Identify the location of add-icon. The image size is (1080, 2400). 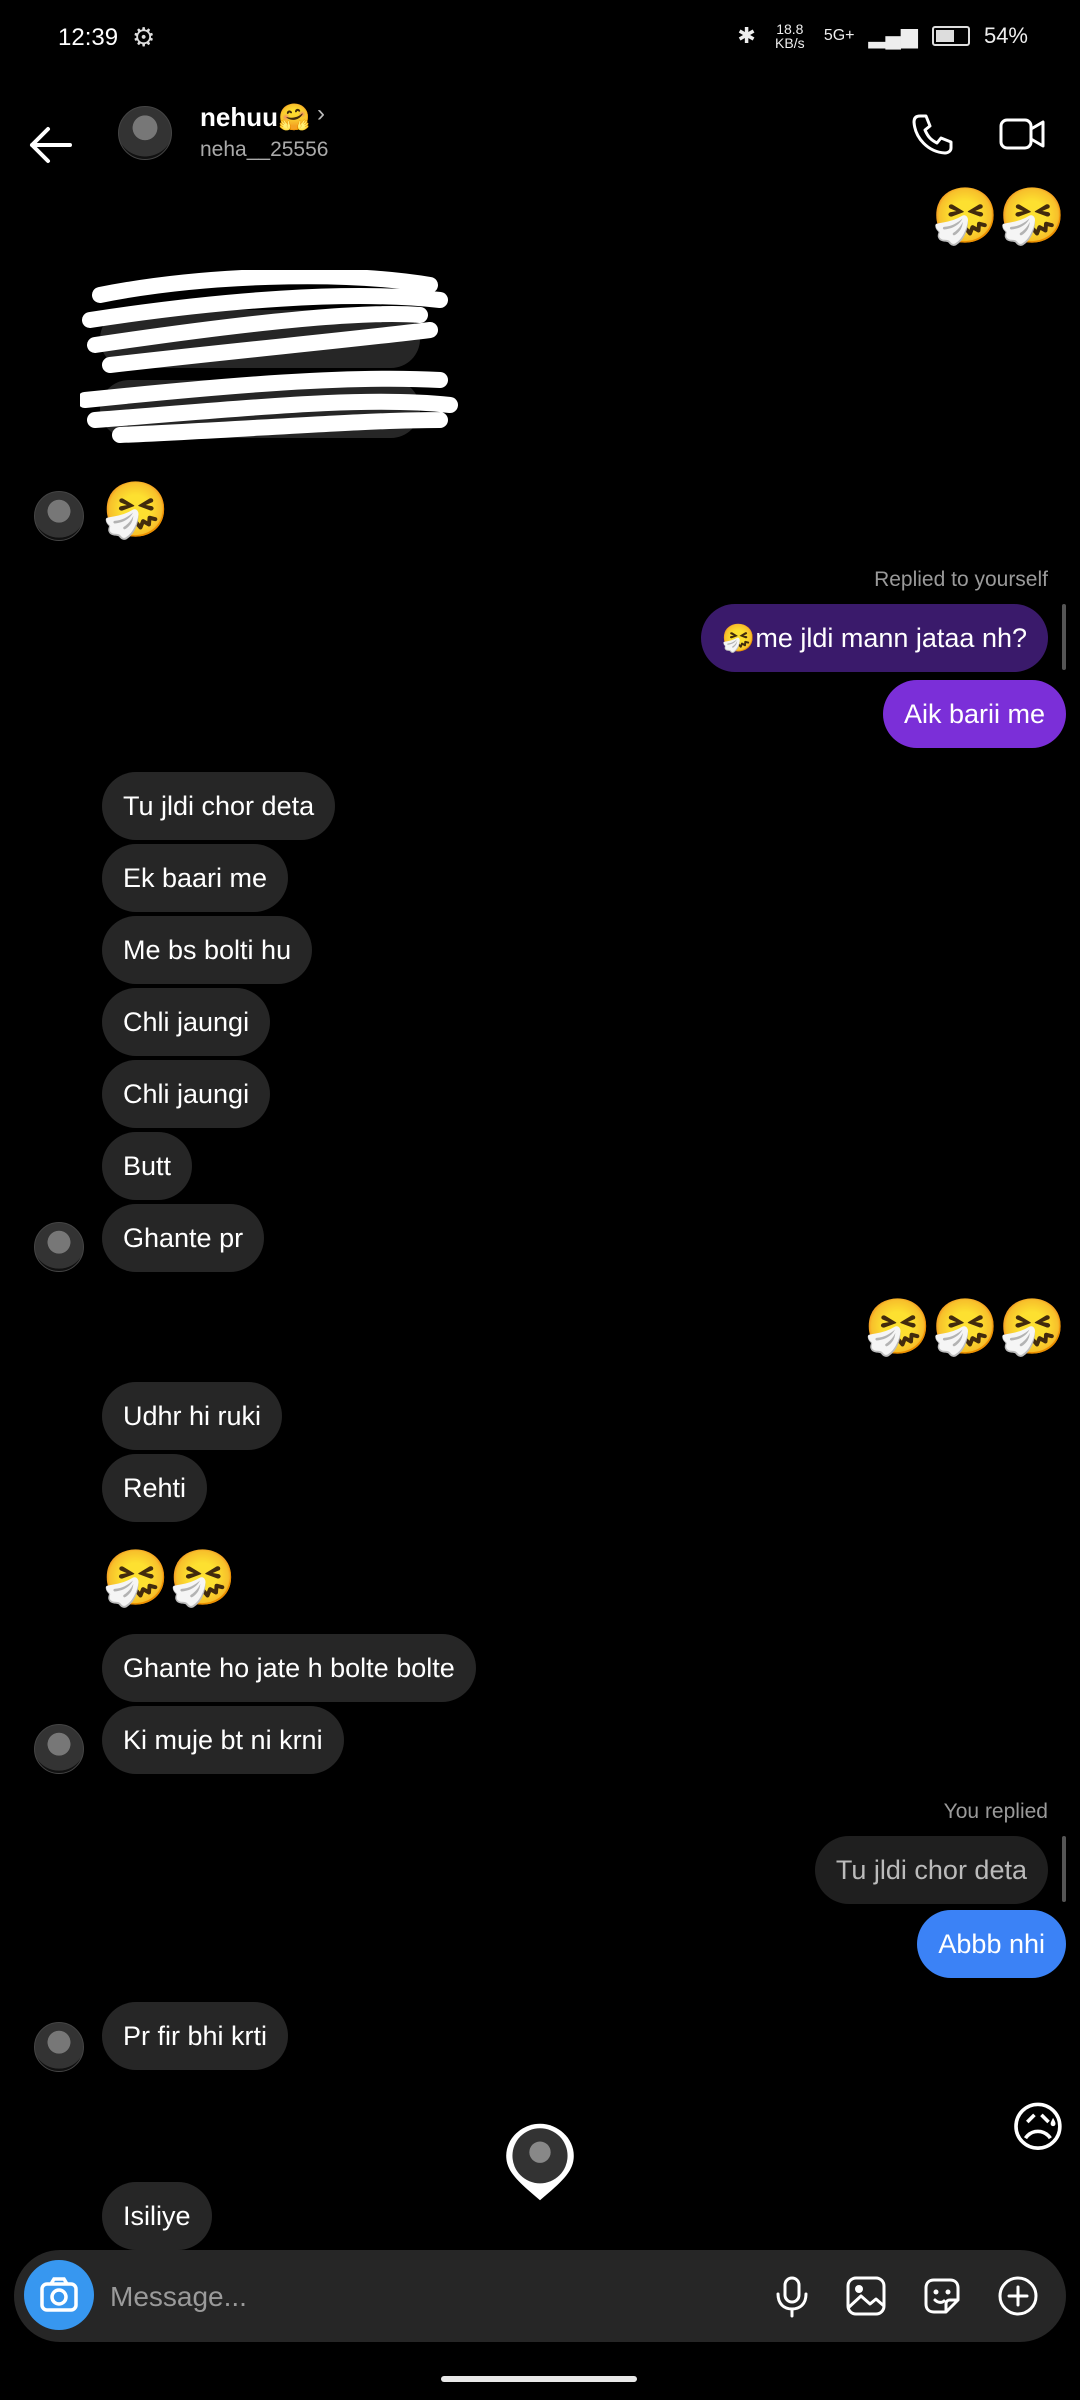
(1018, 2296).